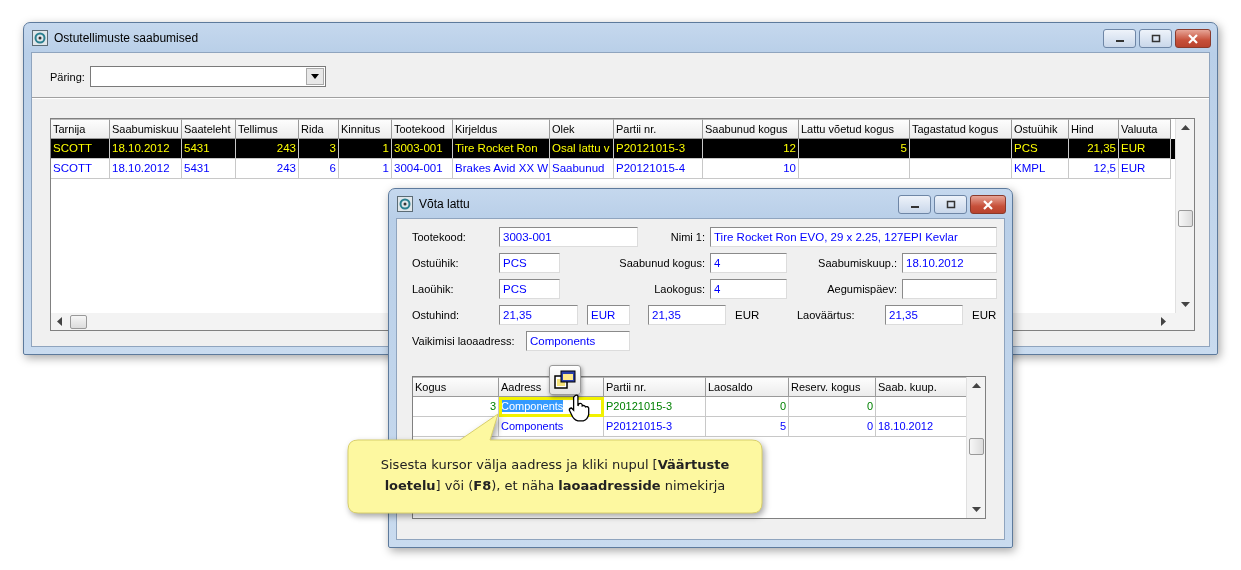  I want to click on table-cell: 0, so click(832, 427).